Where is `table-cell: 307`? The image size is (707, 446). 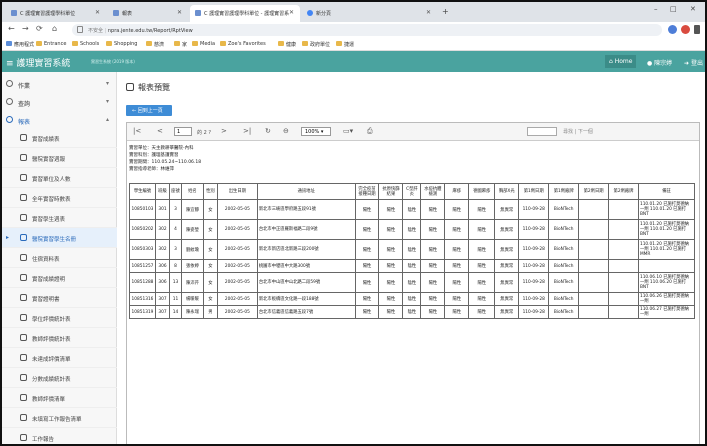
table-cell: 307 is located at coordinates (162, 312).